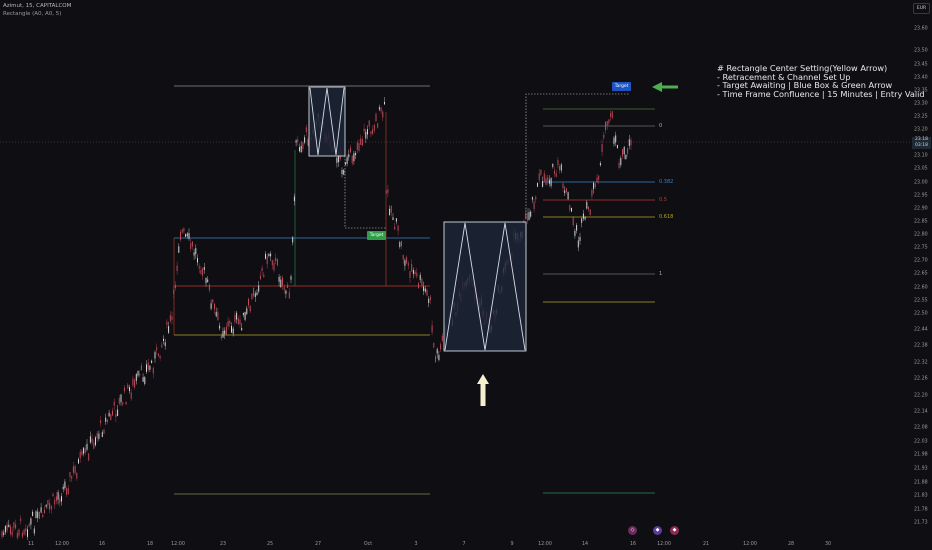 This screenshot has height=550, width=932. I want to click on target-path-left, so click(365, 192).